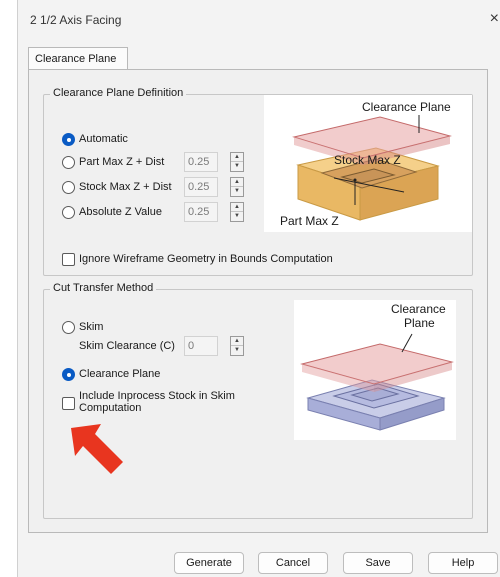 The width and height of the screenshot is (500, 577). I want to click on skim-clearance-label: Skim Clearance (C), so click(127, 346).